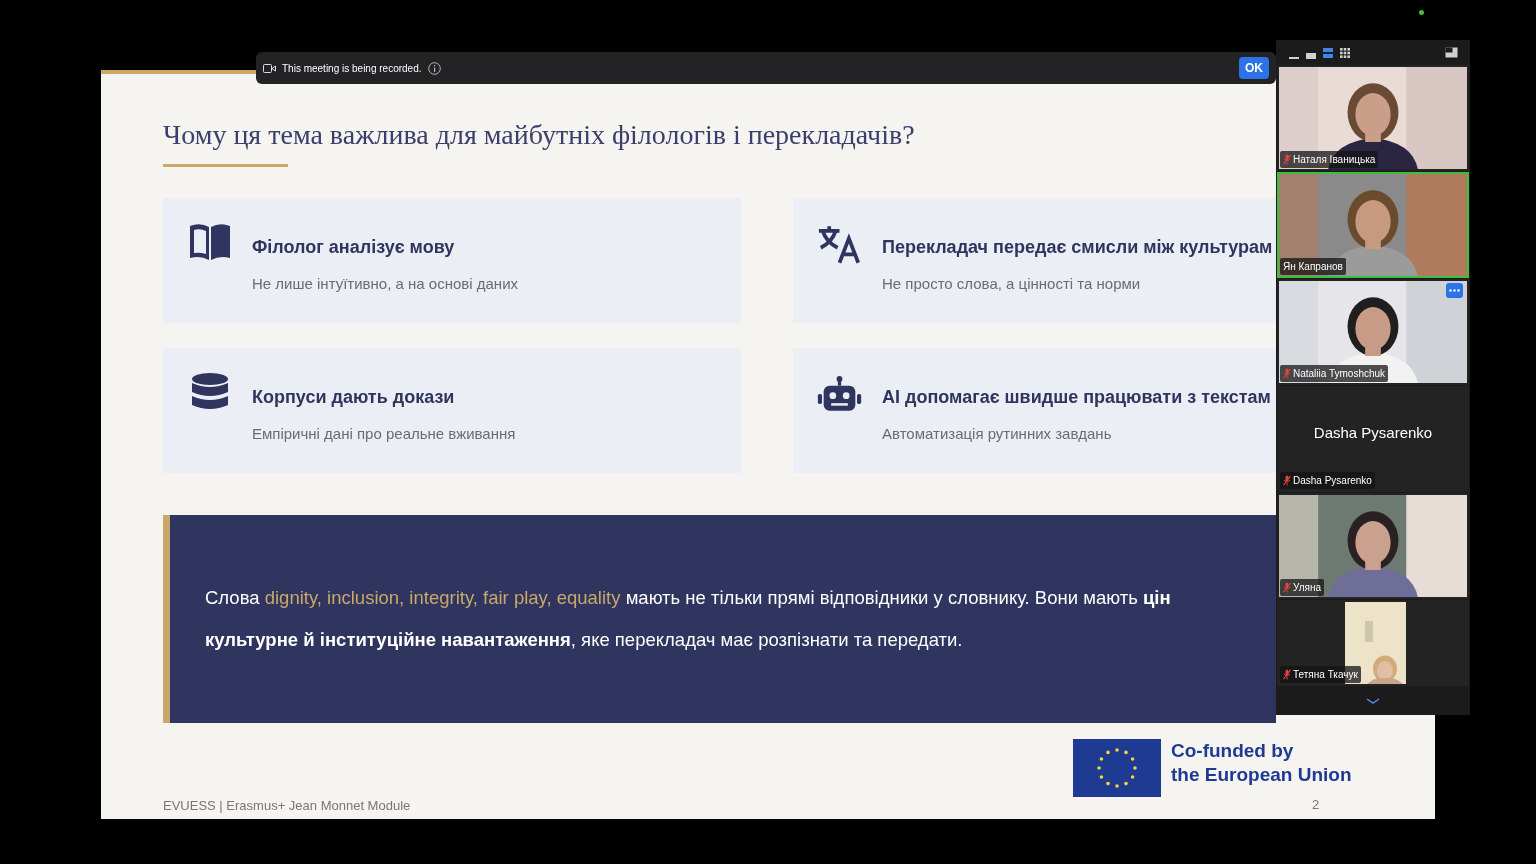 The image size is (1536, 864). Describe the element at coordinates (1316, 805) in the screenshot. I see `page-number: 2` at that location.